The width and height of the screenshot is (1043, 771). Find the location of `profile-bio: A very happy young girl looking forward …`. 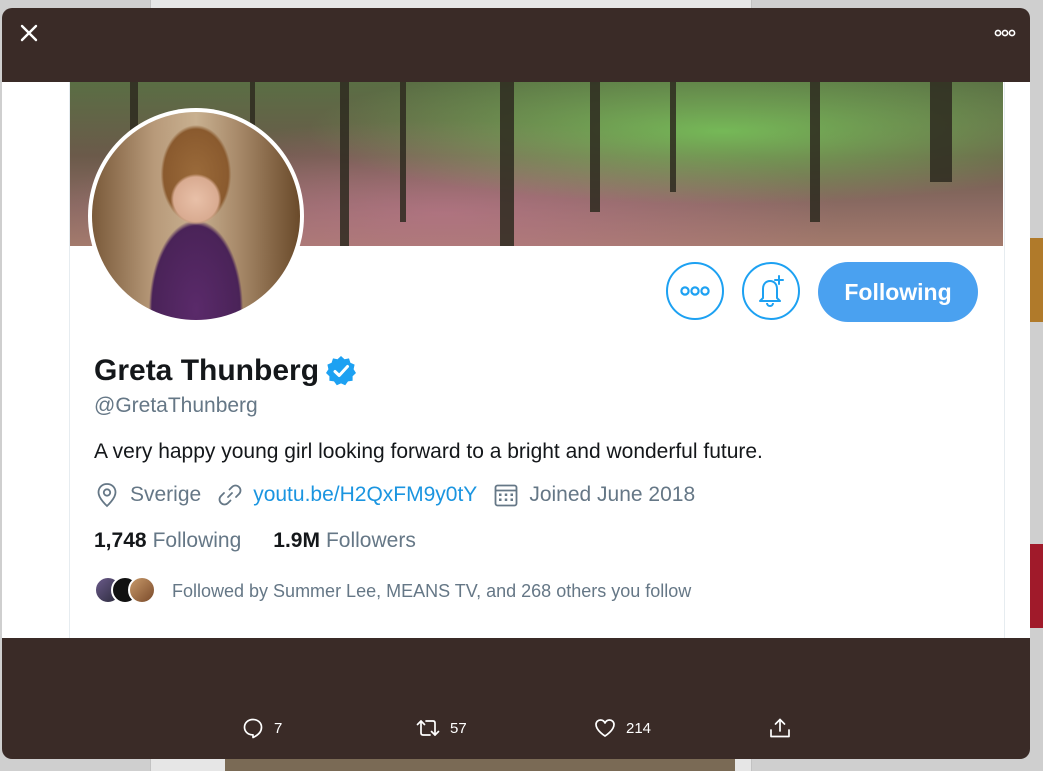

profile-bio: A very happy young girl looking forward … is located at coordinates (428, 451).